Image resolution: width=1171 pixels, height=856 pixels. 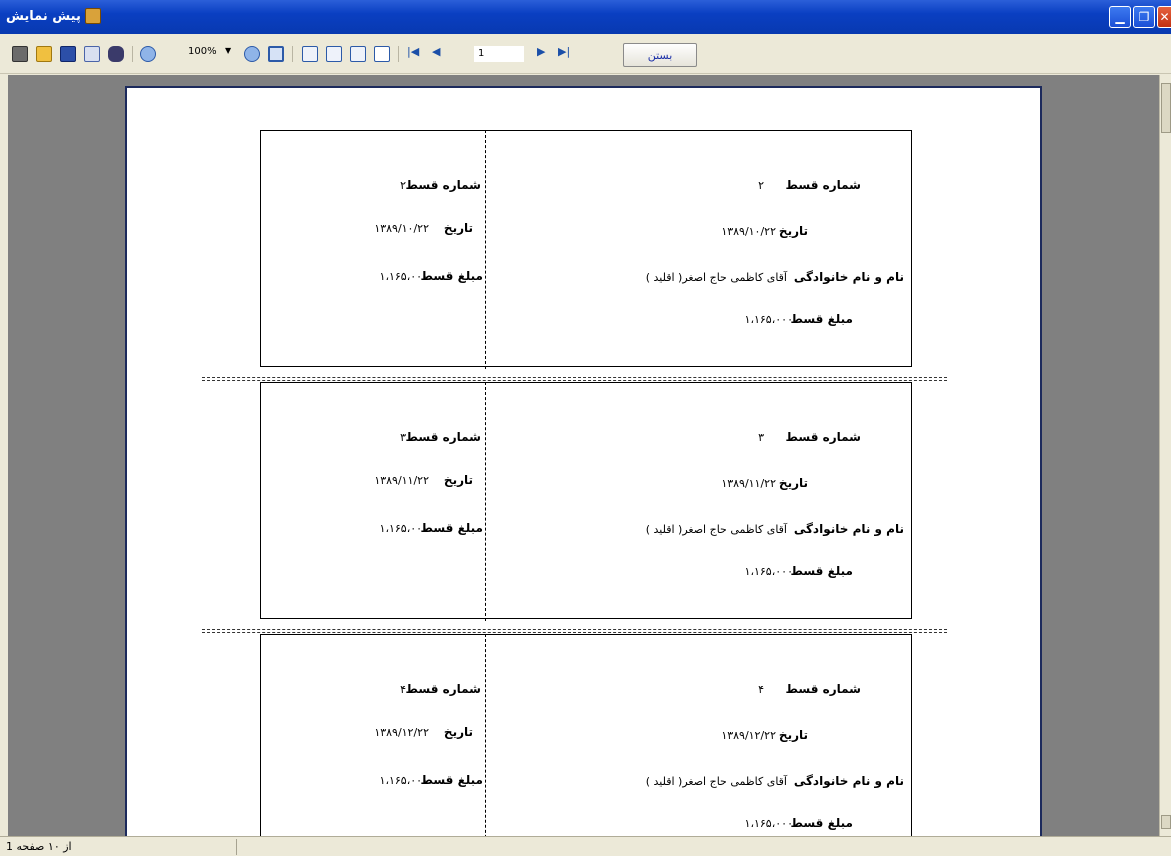 I want to click on report-icon, so click(x=92, y=16).